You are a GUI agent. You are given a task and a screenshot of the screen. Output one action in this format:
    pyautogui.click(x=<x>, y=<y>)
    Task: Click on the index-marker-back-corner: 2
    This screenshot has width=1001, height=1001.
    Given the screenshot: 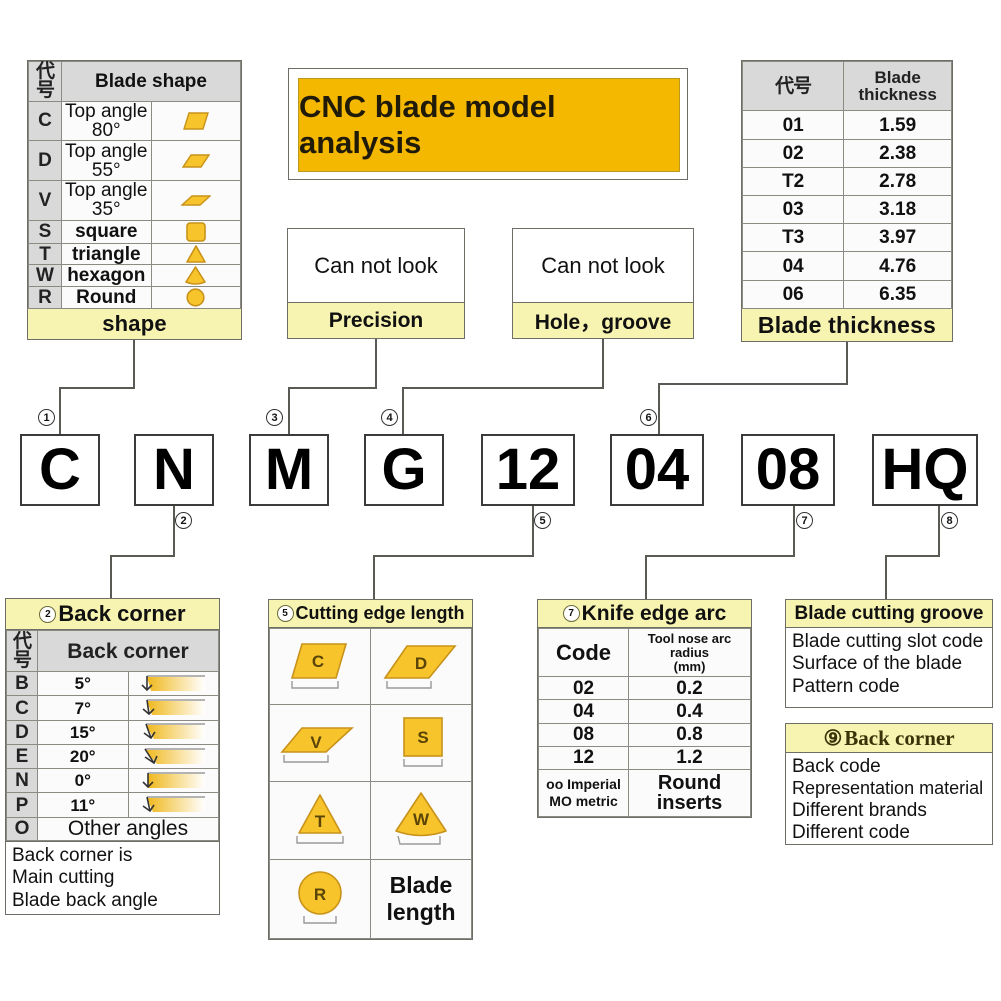 What is the action you would take?
    pyautogui.click(x=48, y=614)
    